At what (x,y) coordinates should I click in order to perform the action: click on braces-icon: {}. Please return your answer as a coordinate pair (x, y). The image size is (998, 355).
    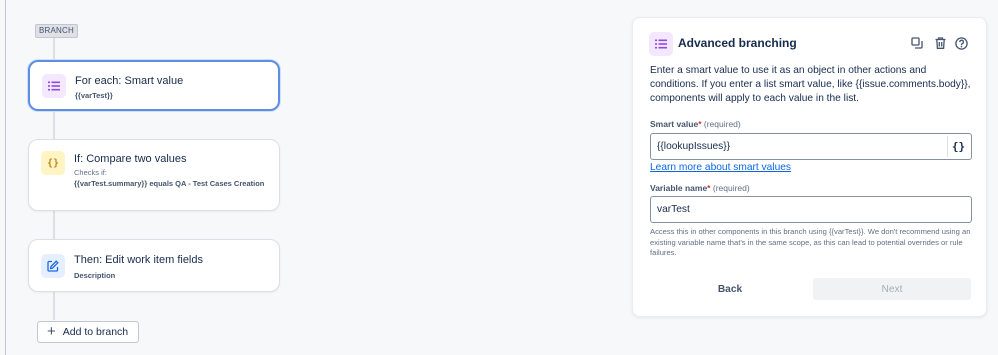
    Looking at the image, I should click on (53, 163).